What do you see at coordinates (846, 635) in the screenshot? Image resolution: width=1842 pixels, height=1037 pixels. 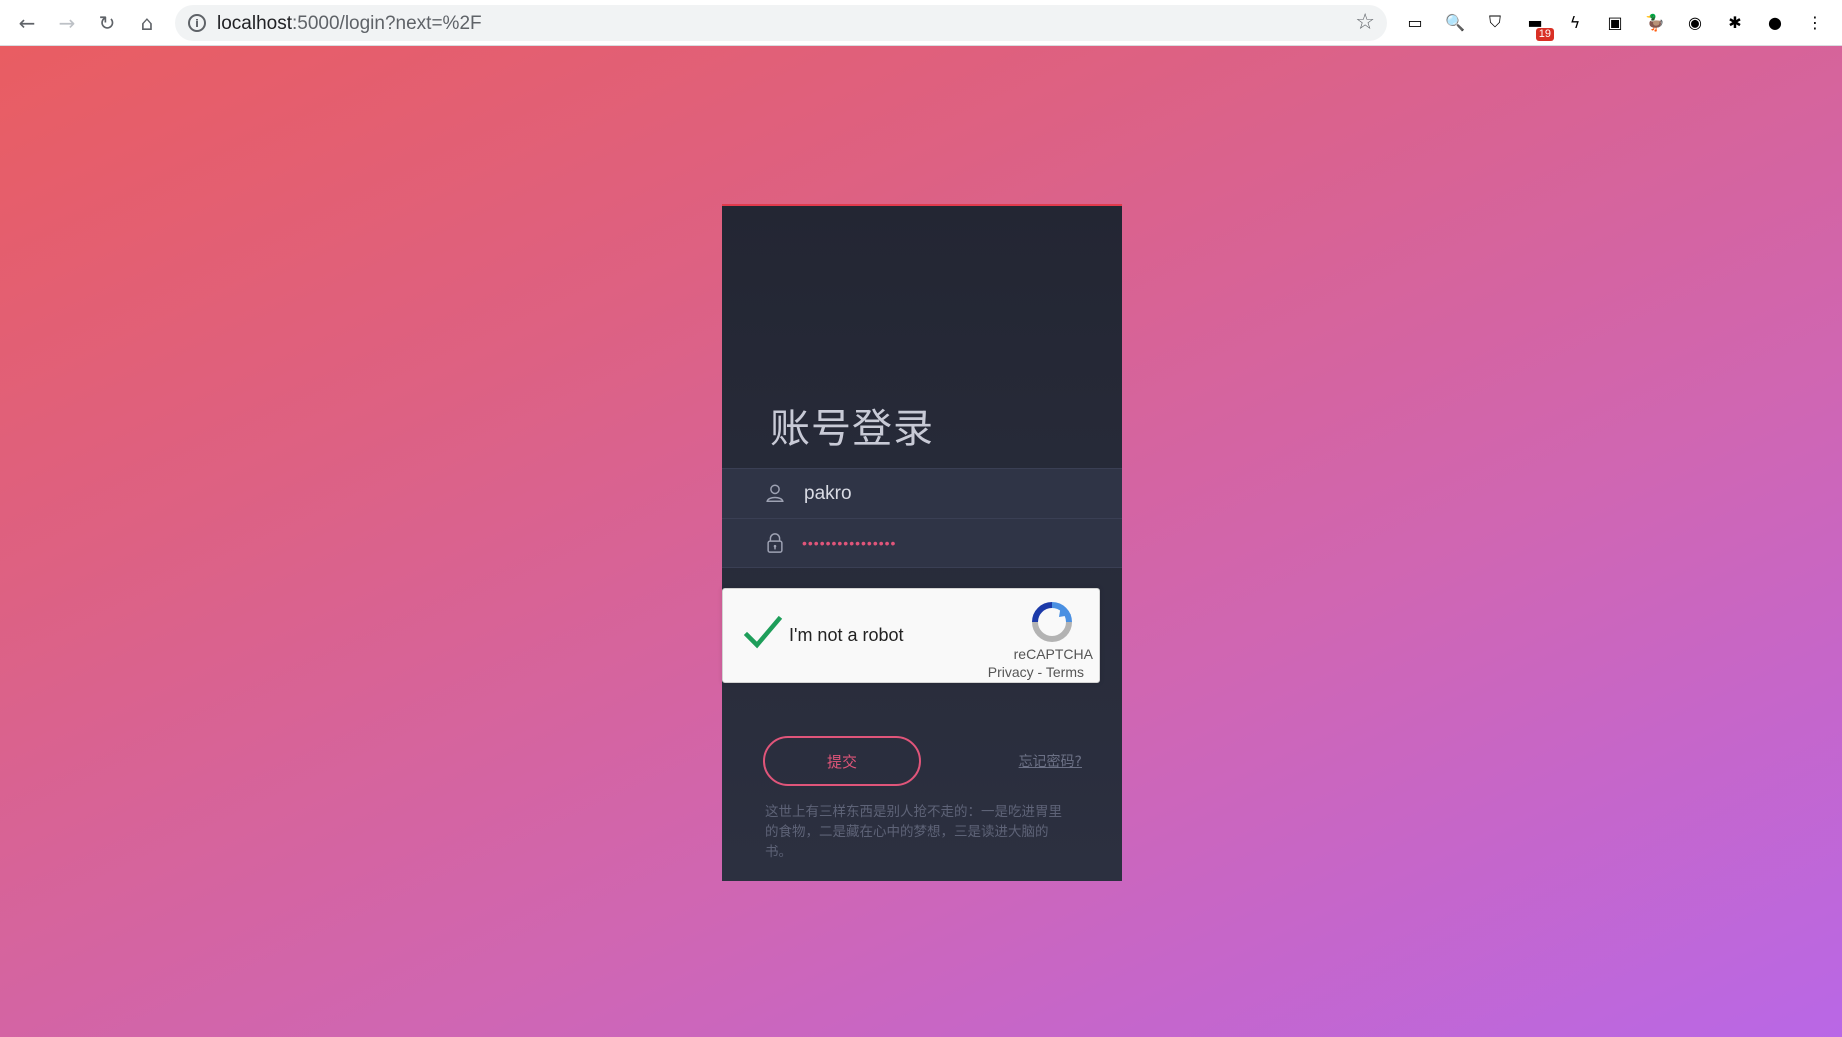 I see `recaptcha-label: I'm not a robot` at bounding box center [846, 635].